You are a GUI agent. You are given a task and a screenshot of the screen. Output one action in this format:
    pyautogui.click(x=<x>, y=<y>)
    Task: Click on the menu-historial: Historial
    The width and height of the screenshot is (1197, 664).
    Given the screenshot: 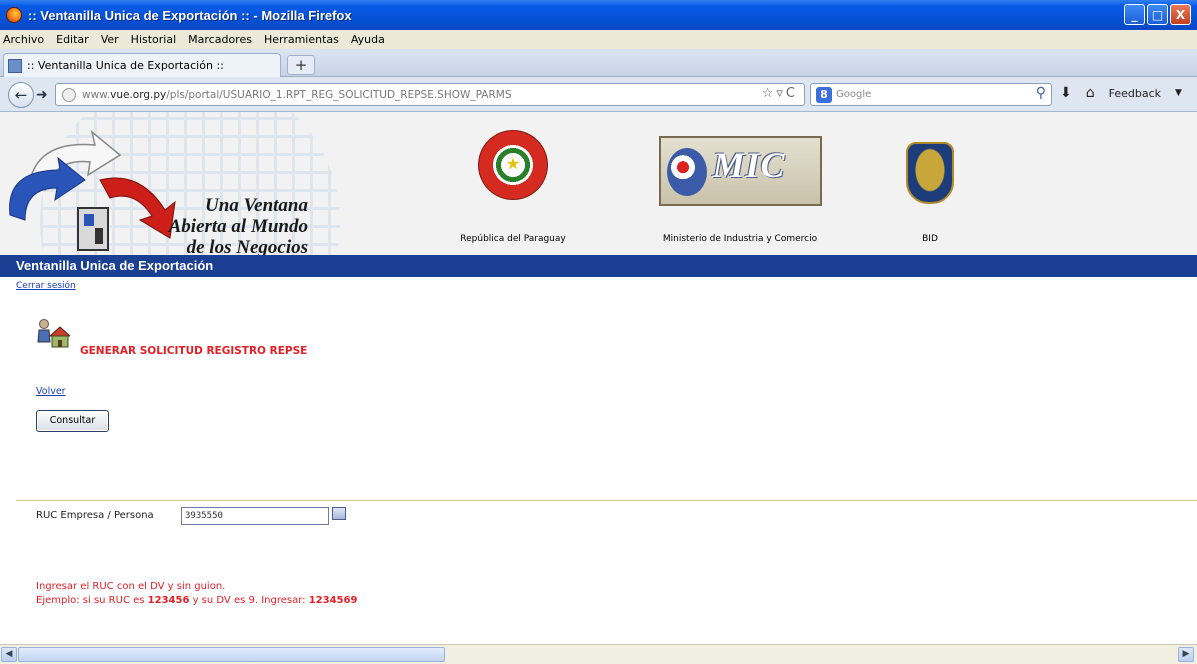 What is the action you would take?
    pyautogui.click(x=153, y=39)
    